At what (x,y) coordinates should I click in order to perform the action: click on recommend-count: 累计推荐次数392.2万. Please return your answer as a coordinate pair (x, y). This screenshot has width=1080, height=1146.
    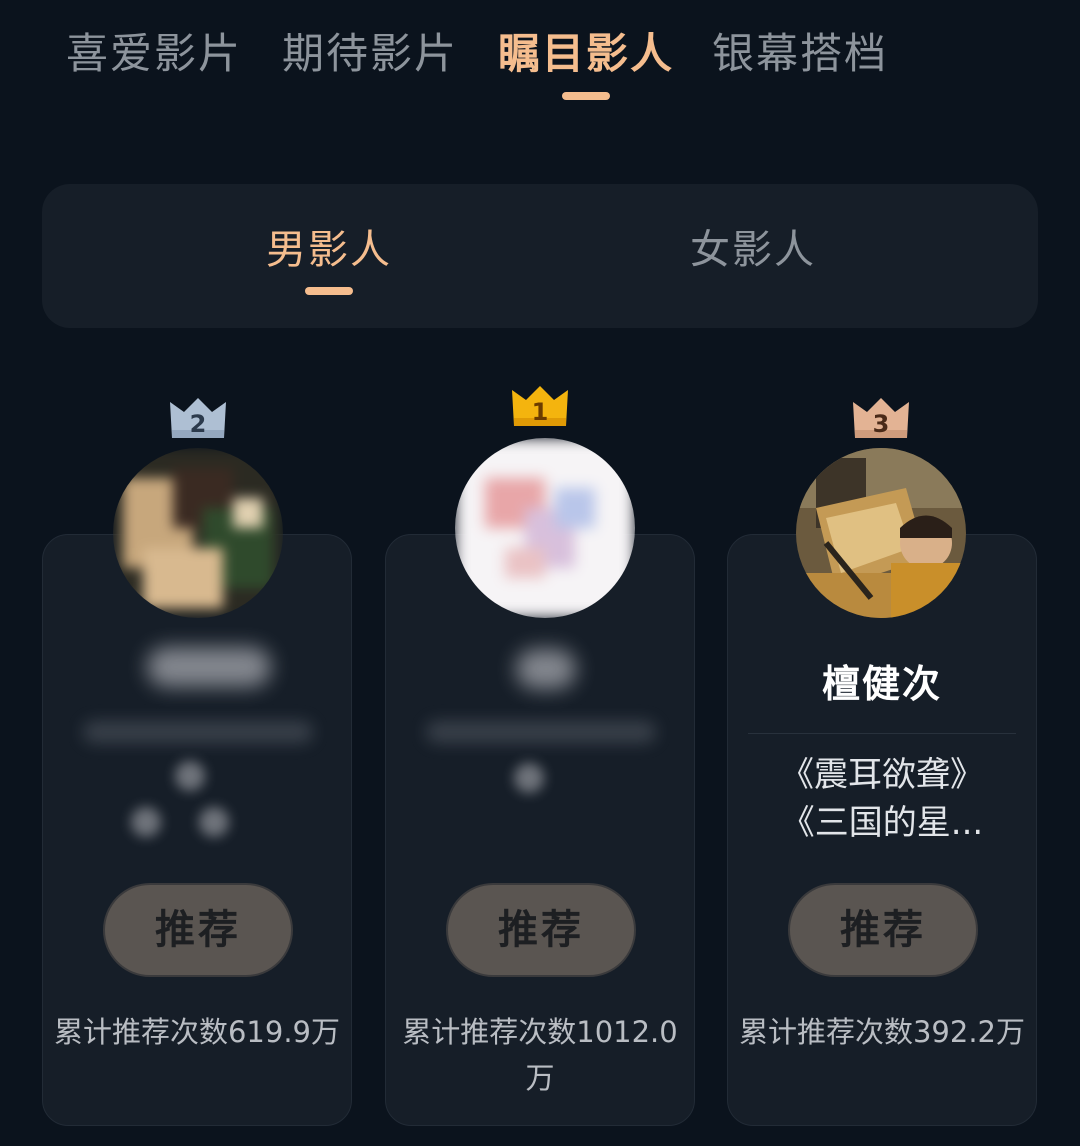
    Looking at the image, I should click on (882, 1032).